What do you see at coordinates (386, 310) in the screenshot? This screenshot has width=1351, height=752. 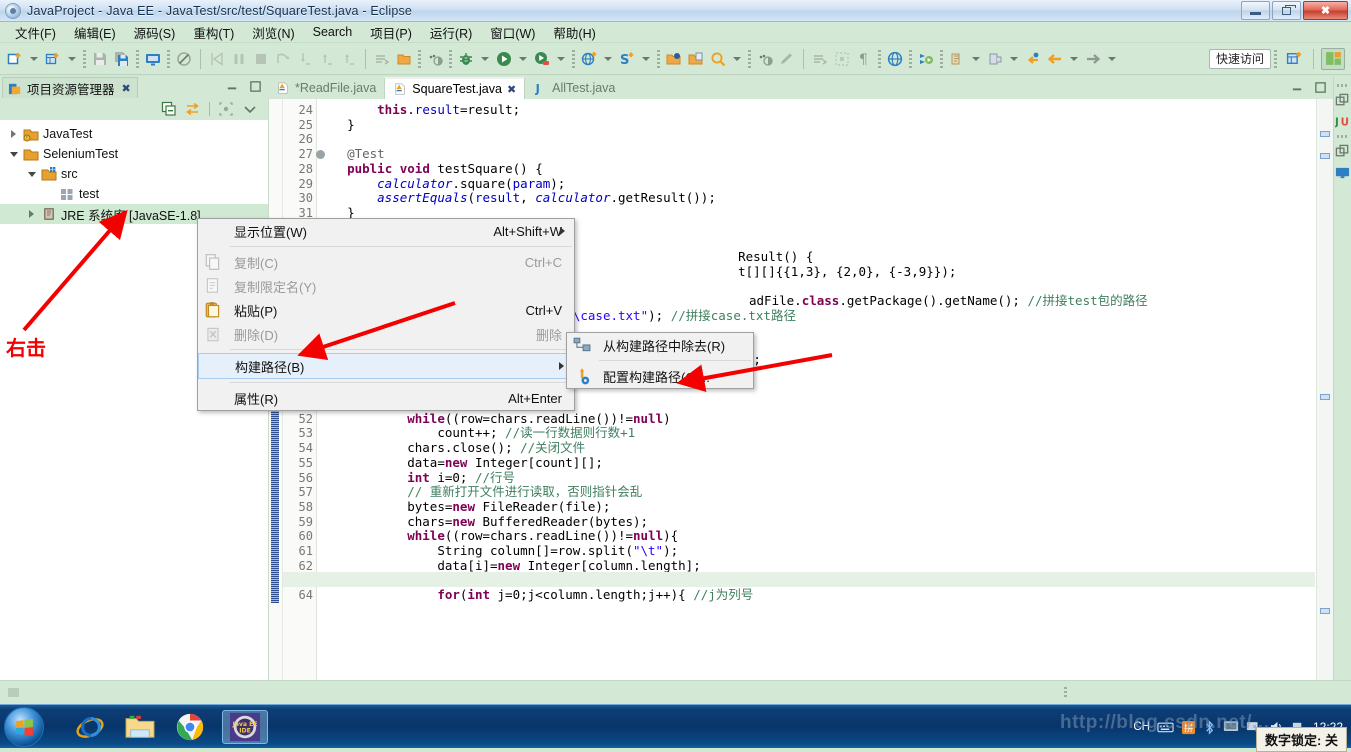 I see `context-menu-item-4: 粘贴(P) Ctrl+V` at bounding box center [386, 310].